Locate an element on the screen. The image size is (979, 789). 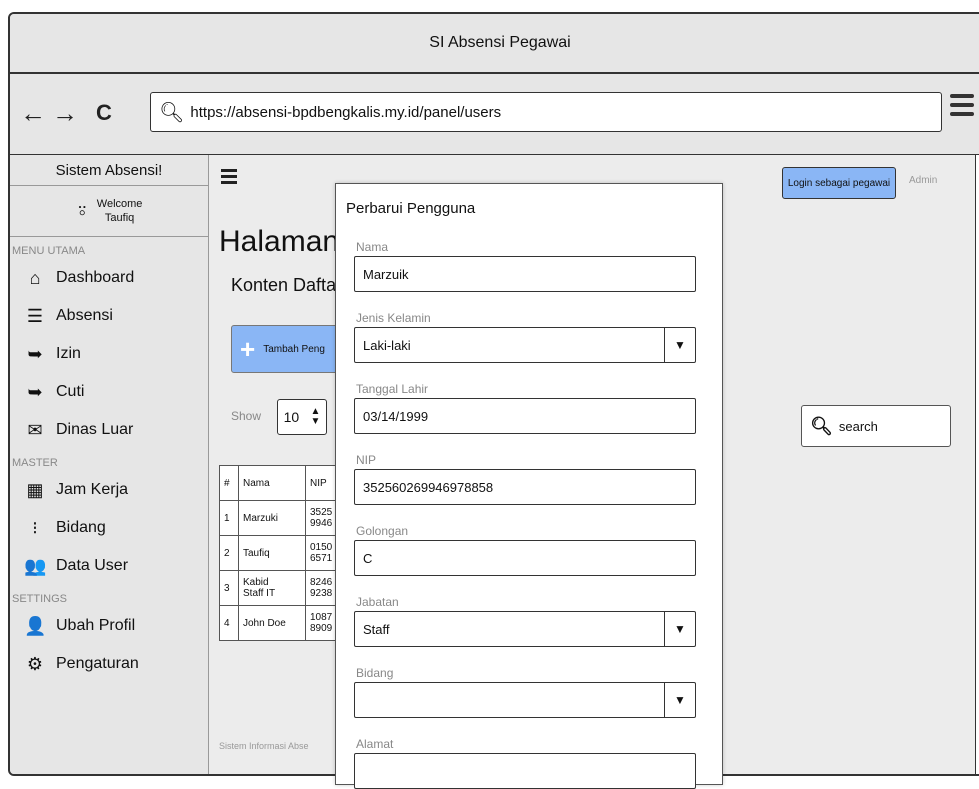
field-label: NIP is located at coordinates (366, 460).